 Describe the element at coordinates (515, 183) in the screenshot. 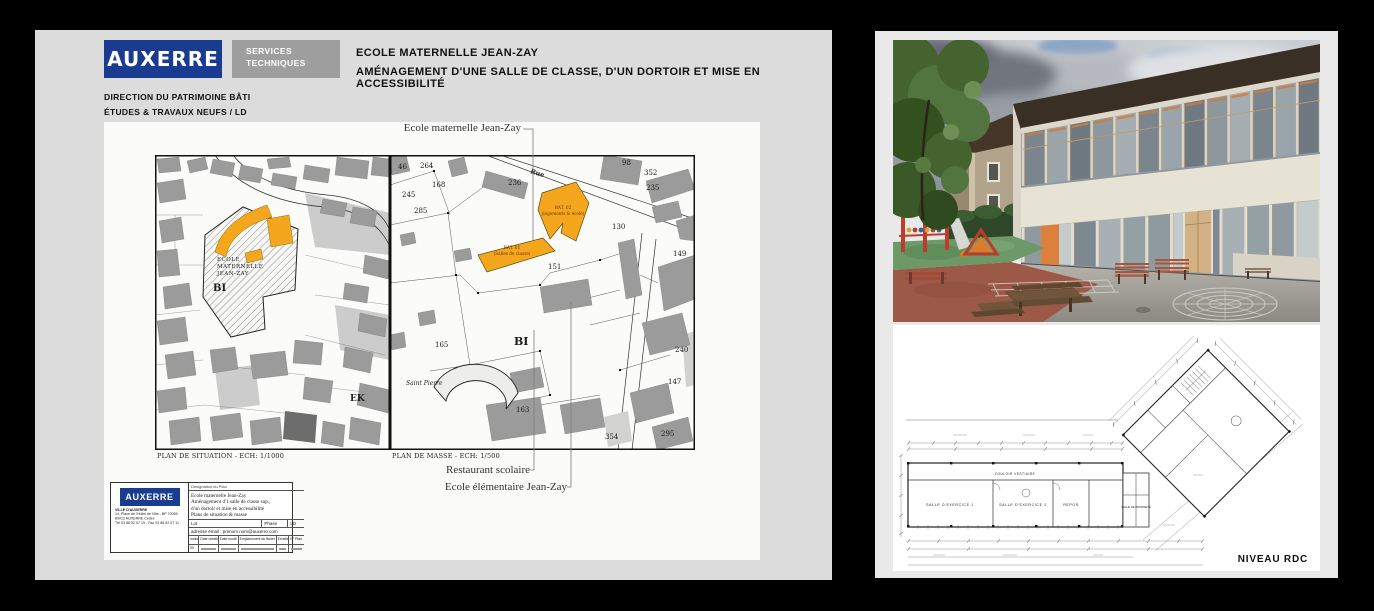

I see `parcel-number: 236` at that location.